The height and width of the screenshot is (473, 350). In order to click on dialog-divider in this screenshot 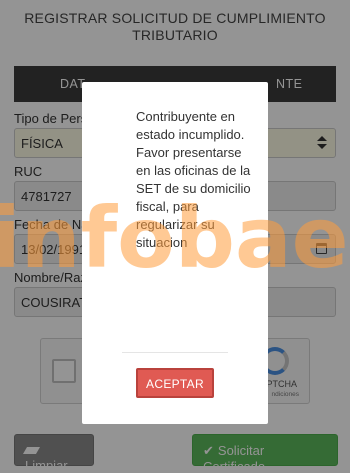, I will do `click(175, 352)`.